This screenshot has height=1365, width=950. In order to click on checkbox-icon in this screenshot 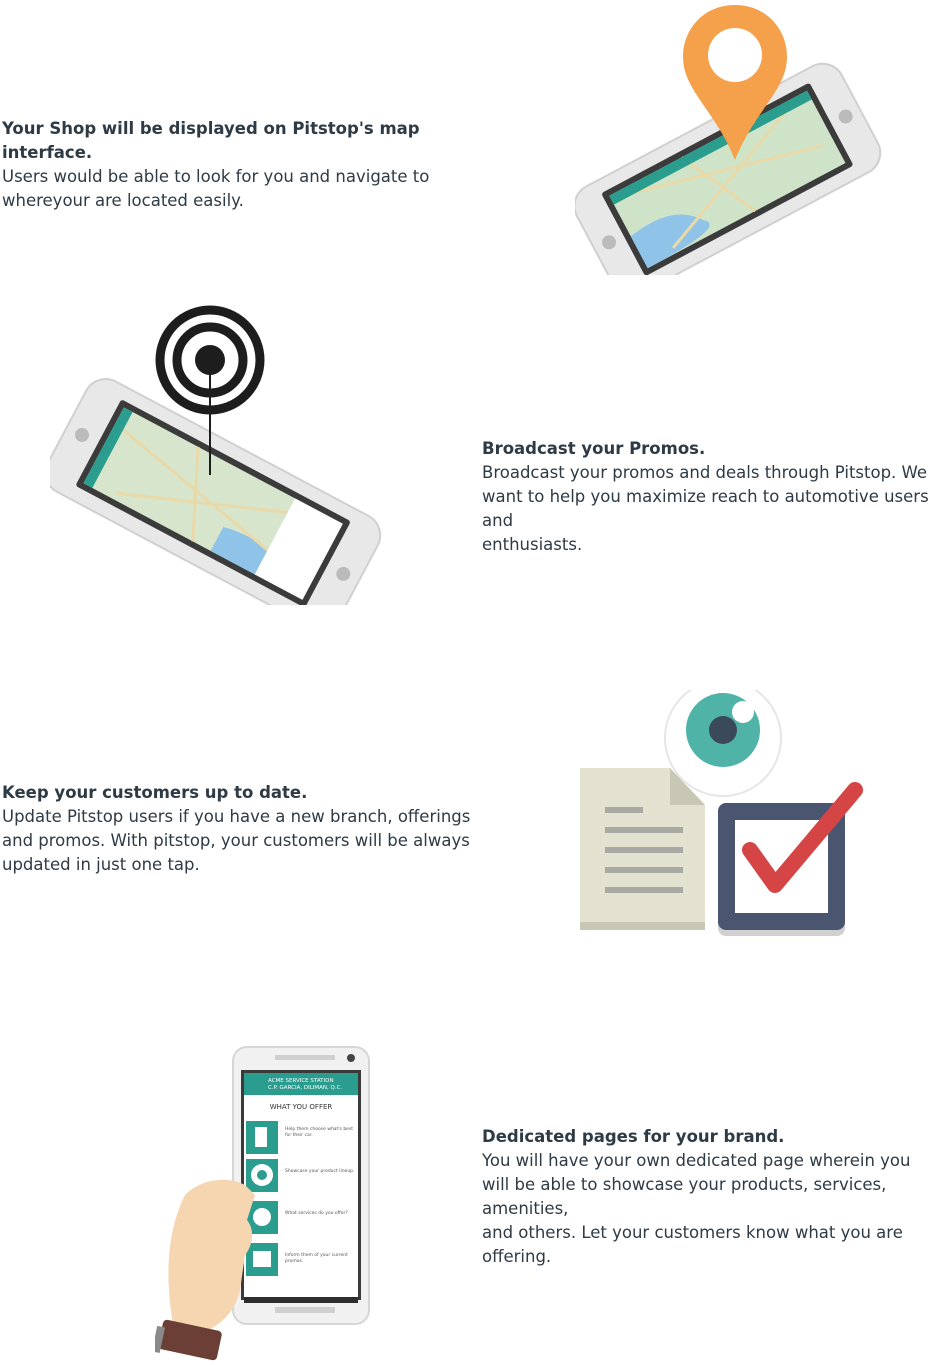, I will do `click(790, 859)`.